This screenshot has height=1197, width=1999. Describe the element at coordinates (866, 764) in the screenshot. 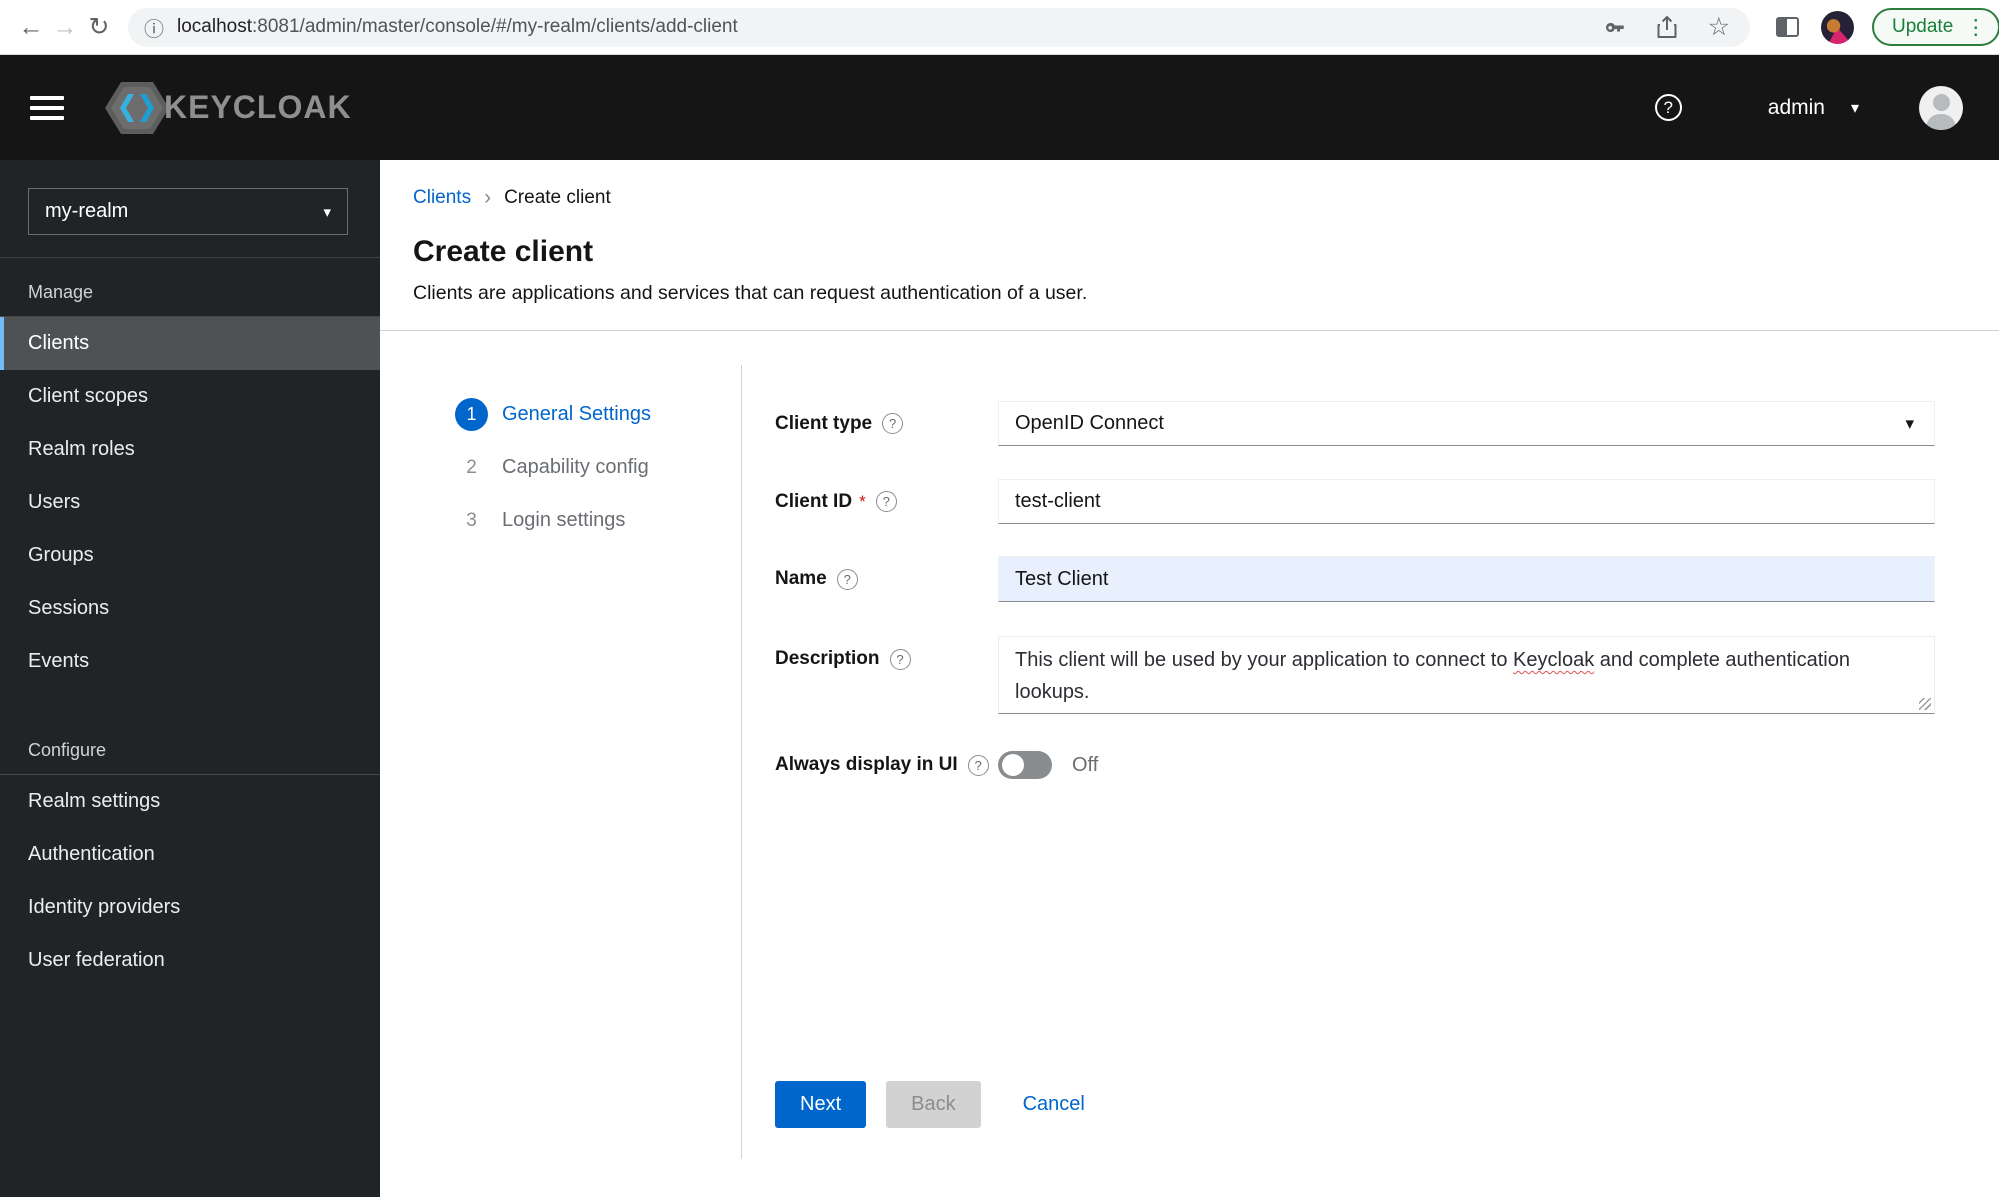

I see `always-display-label: Always display in UI` at that location.